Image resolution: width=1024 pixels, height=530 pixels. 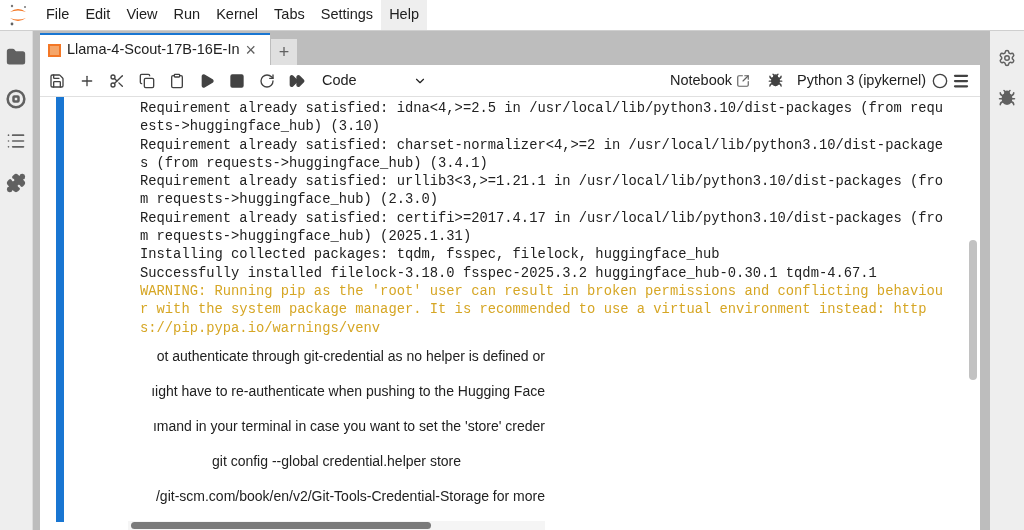 I want to click on output-line: ests->huggingface_hub) (3.10), so click(x=261, y=127).